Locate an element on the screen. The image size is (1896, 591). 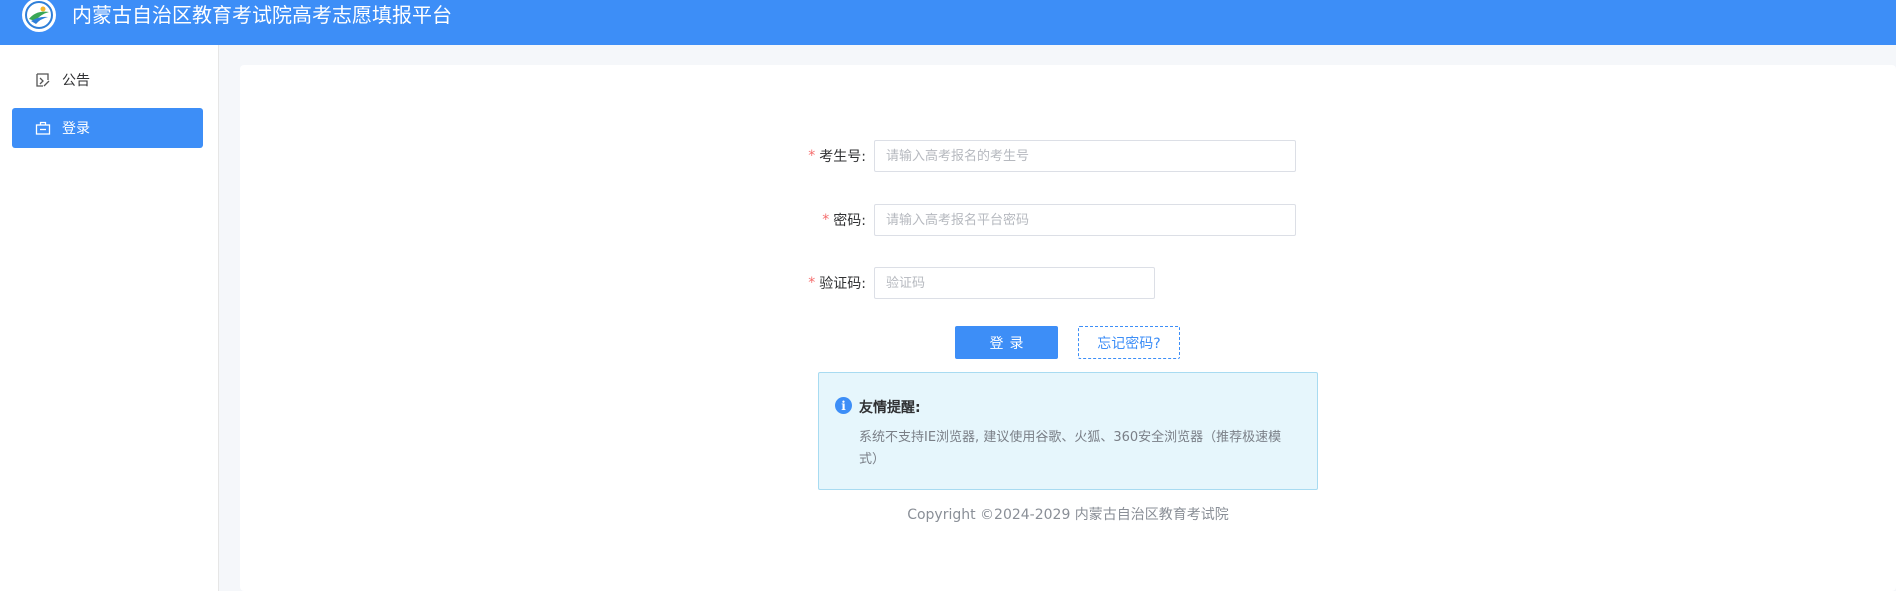
notice-text: 系统不支持IE浏览器, 建议使用谷歌、火狐、360安全浏览器（推荐极速模式） is located at coordinates (1070, 448).